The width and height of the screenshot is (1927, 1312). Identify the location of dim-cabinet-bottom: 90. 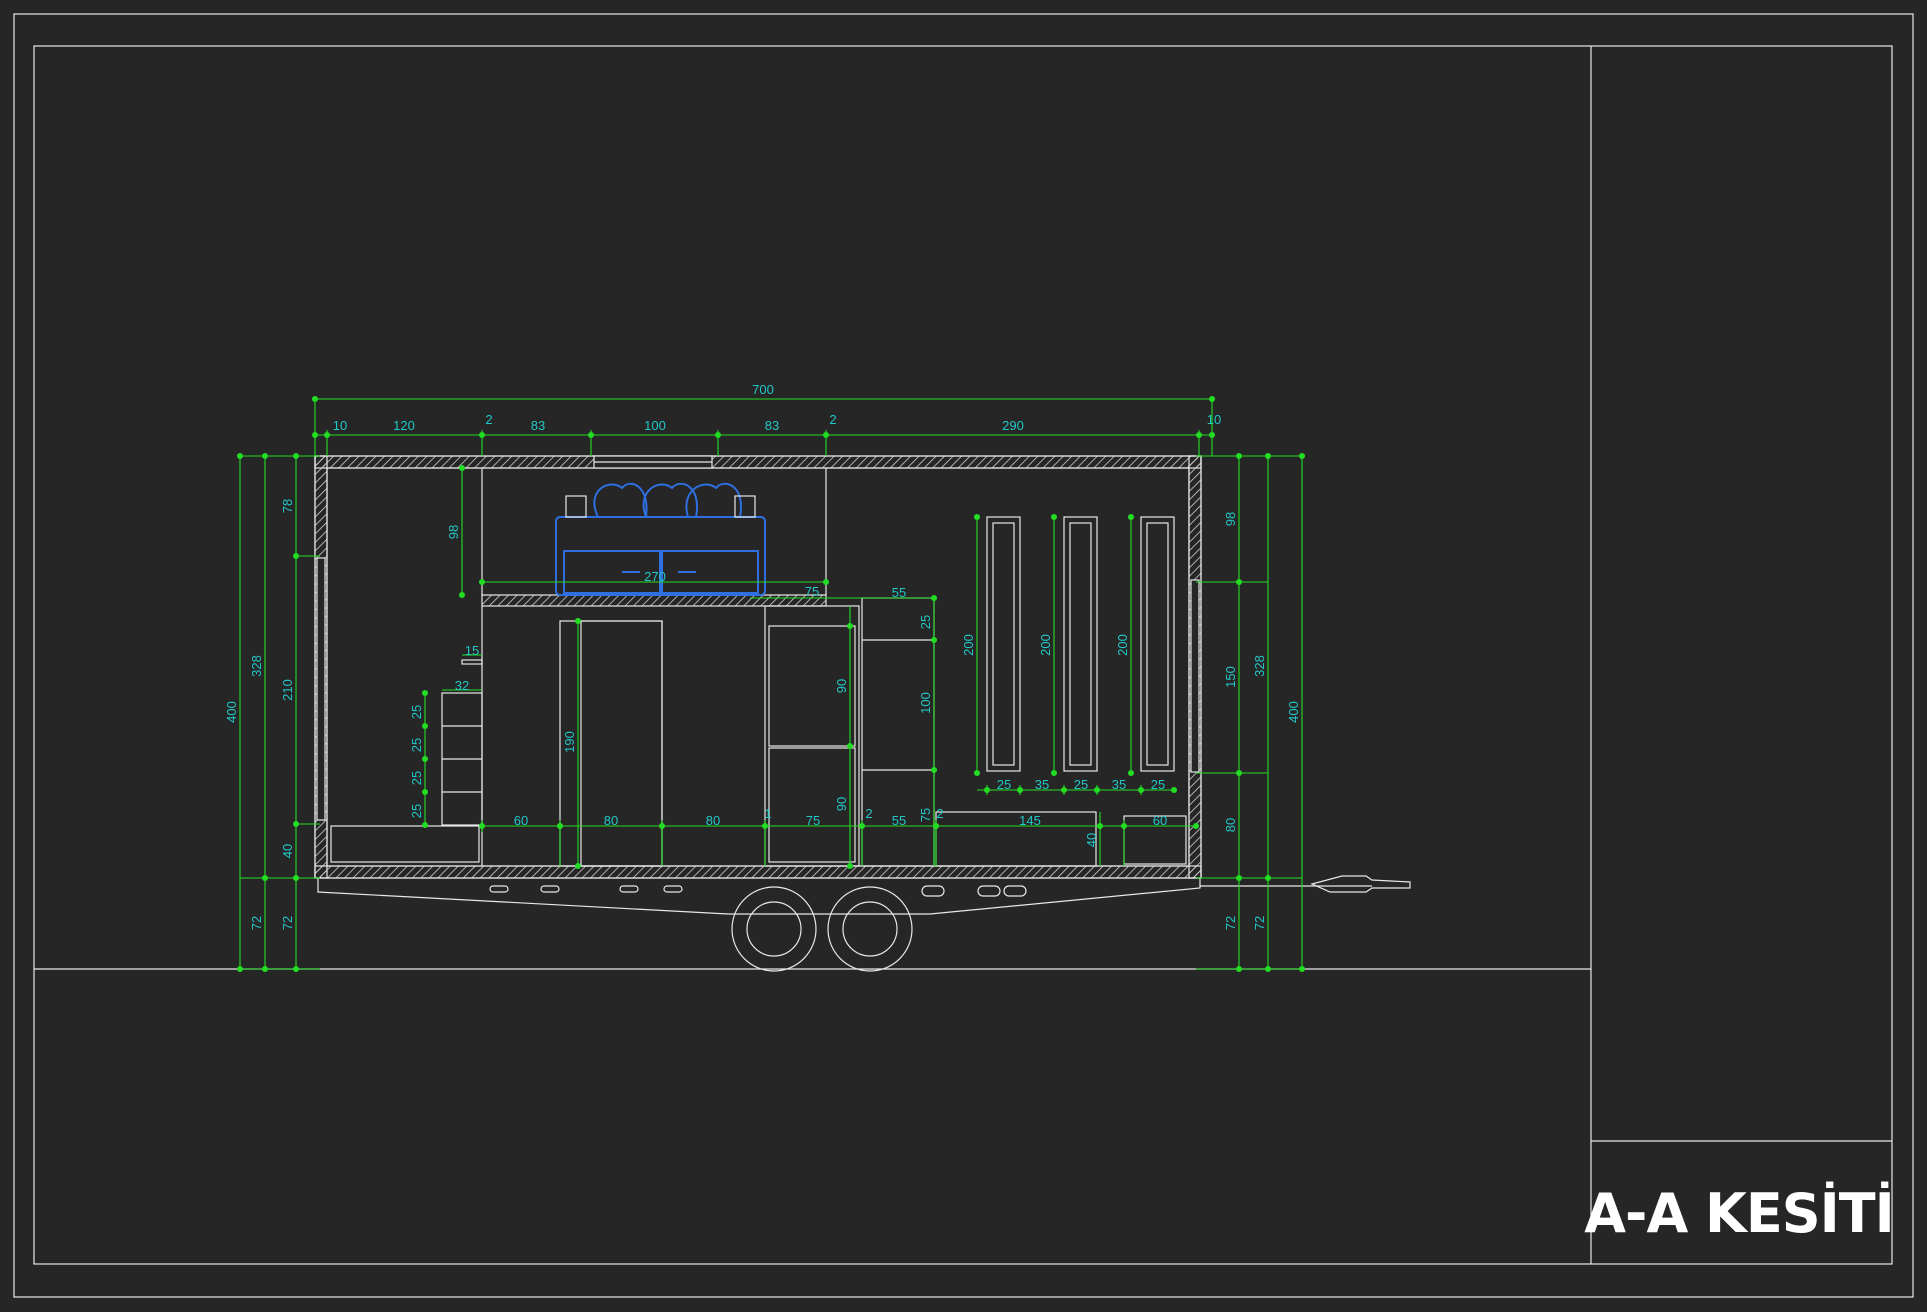
(841, 804).